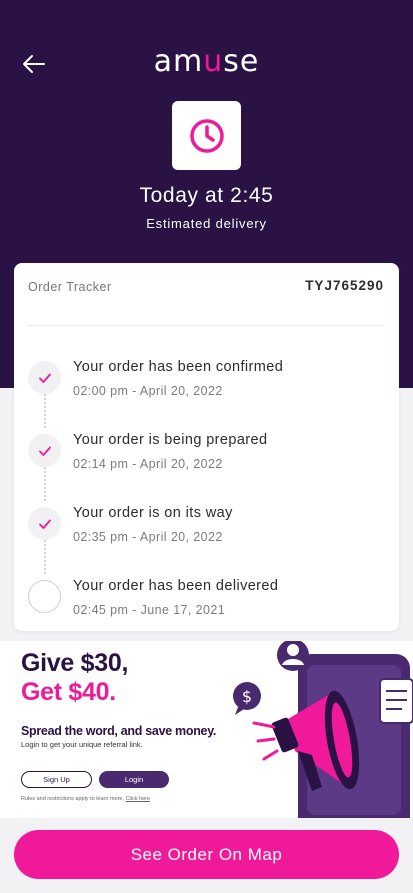 The image size is (413, 893). I want to click on step-title: Your order is being prepared, so click(170, 440).